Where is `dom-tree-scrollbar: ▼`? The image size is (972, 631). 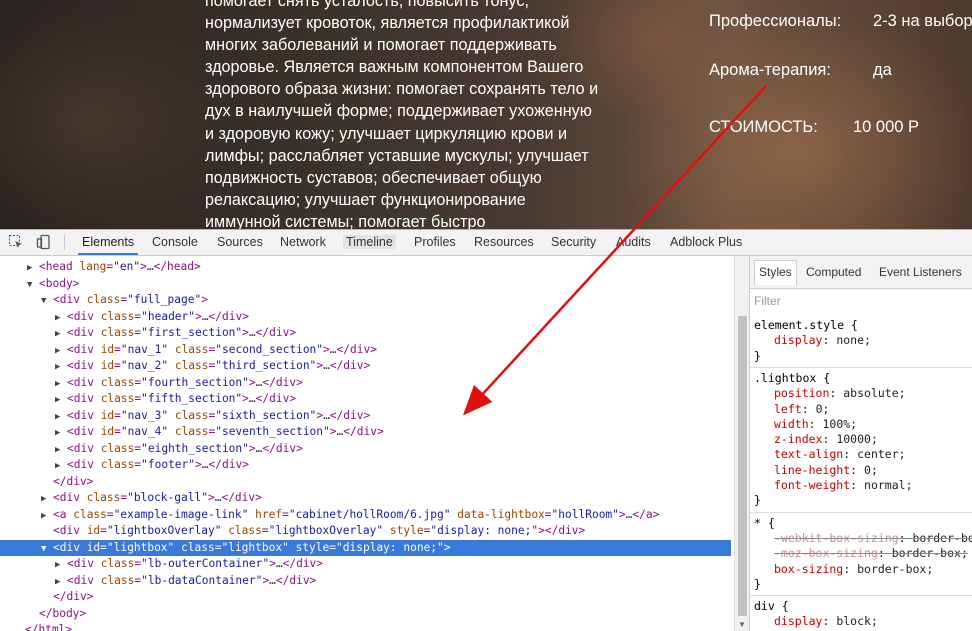 dom-tree-scrollbar: ▼ is located at coordinates (741, 443).